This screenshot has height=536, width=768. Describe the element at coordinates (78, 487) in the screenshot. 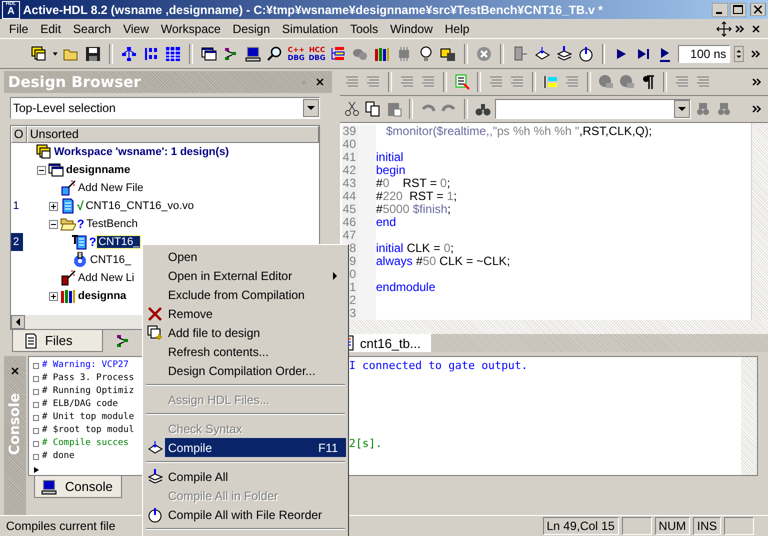

I see `console-tab: Console` at that location.